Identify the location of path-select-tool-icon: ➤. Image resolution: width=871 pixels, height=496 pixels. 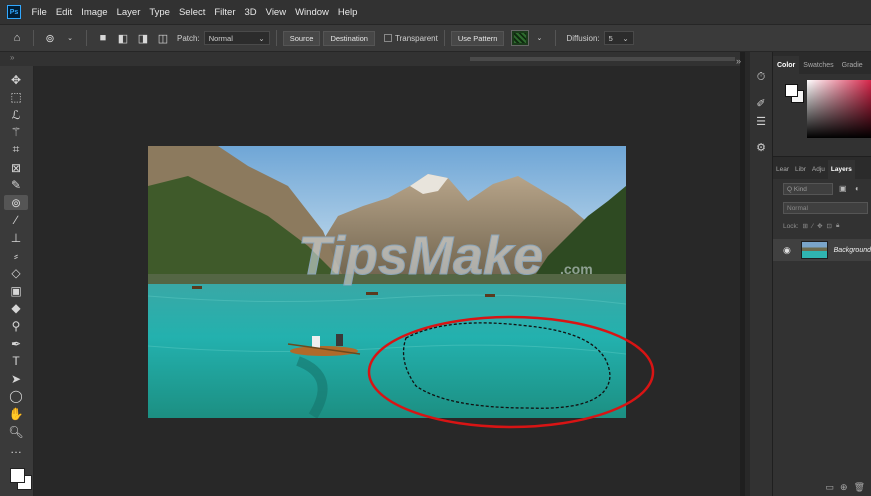
(16, 378).